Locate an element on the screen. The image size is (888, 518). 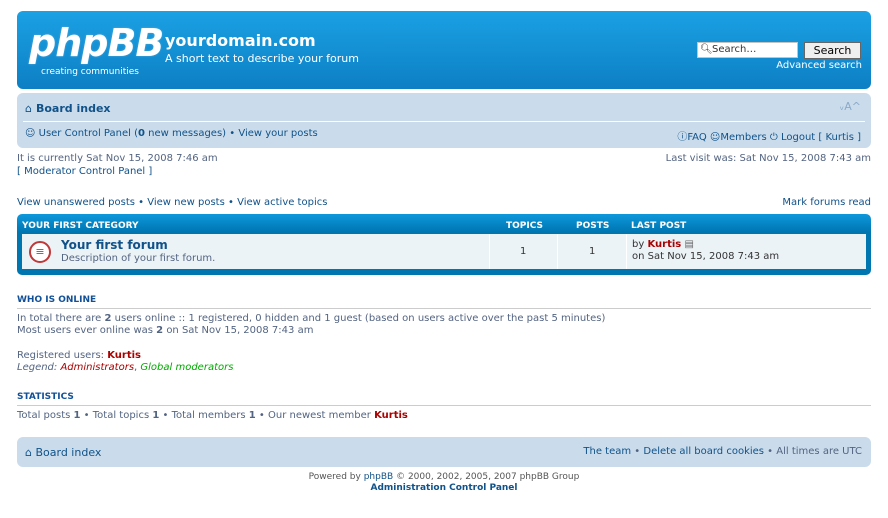
total-posts-label: Total posts is located at coordinates (44, 415).